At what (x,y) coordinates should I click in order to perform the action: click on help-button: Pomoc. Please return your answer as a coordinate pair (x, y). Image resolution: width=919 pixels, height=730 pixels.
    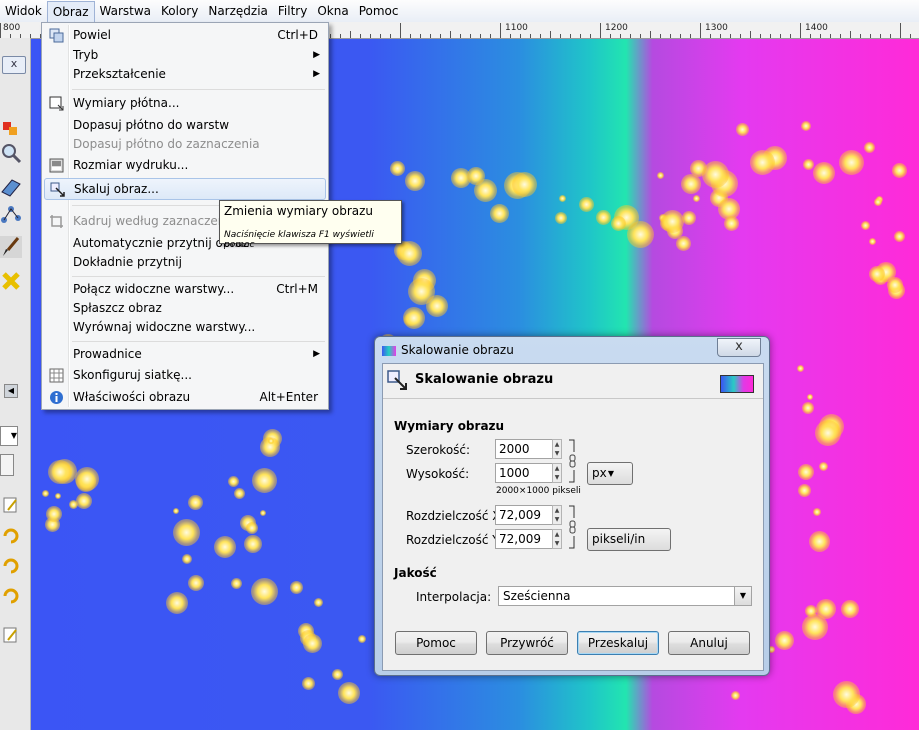
    Looking at the image, I should click on (436, 643).